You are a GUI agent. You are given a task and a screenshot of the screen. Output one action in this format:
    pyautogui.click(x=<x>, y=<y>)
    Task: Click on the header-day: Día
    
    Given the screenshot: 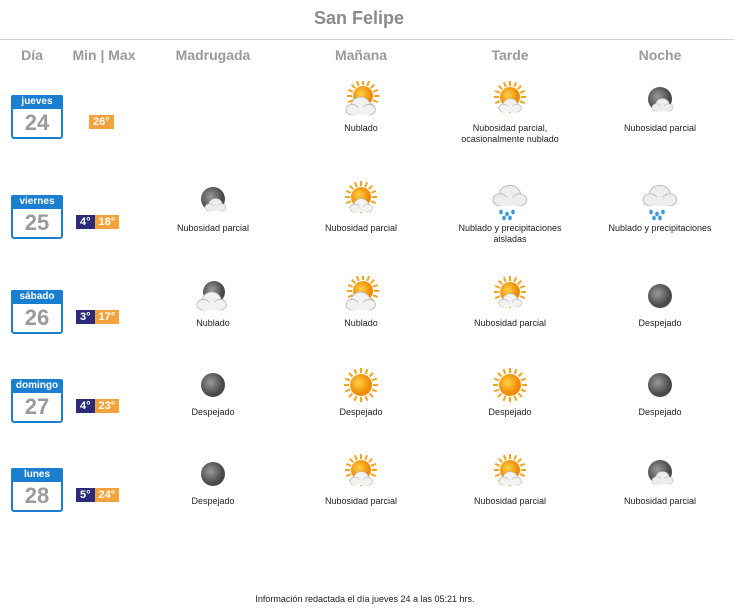 What is the action you would take?
    pyautogui.click(x=32, y=55)
    